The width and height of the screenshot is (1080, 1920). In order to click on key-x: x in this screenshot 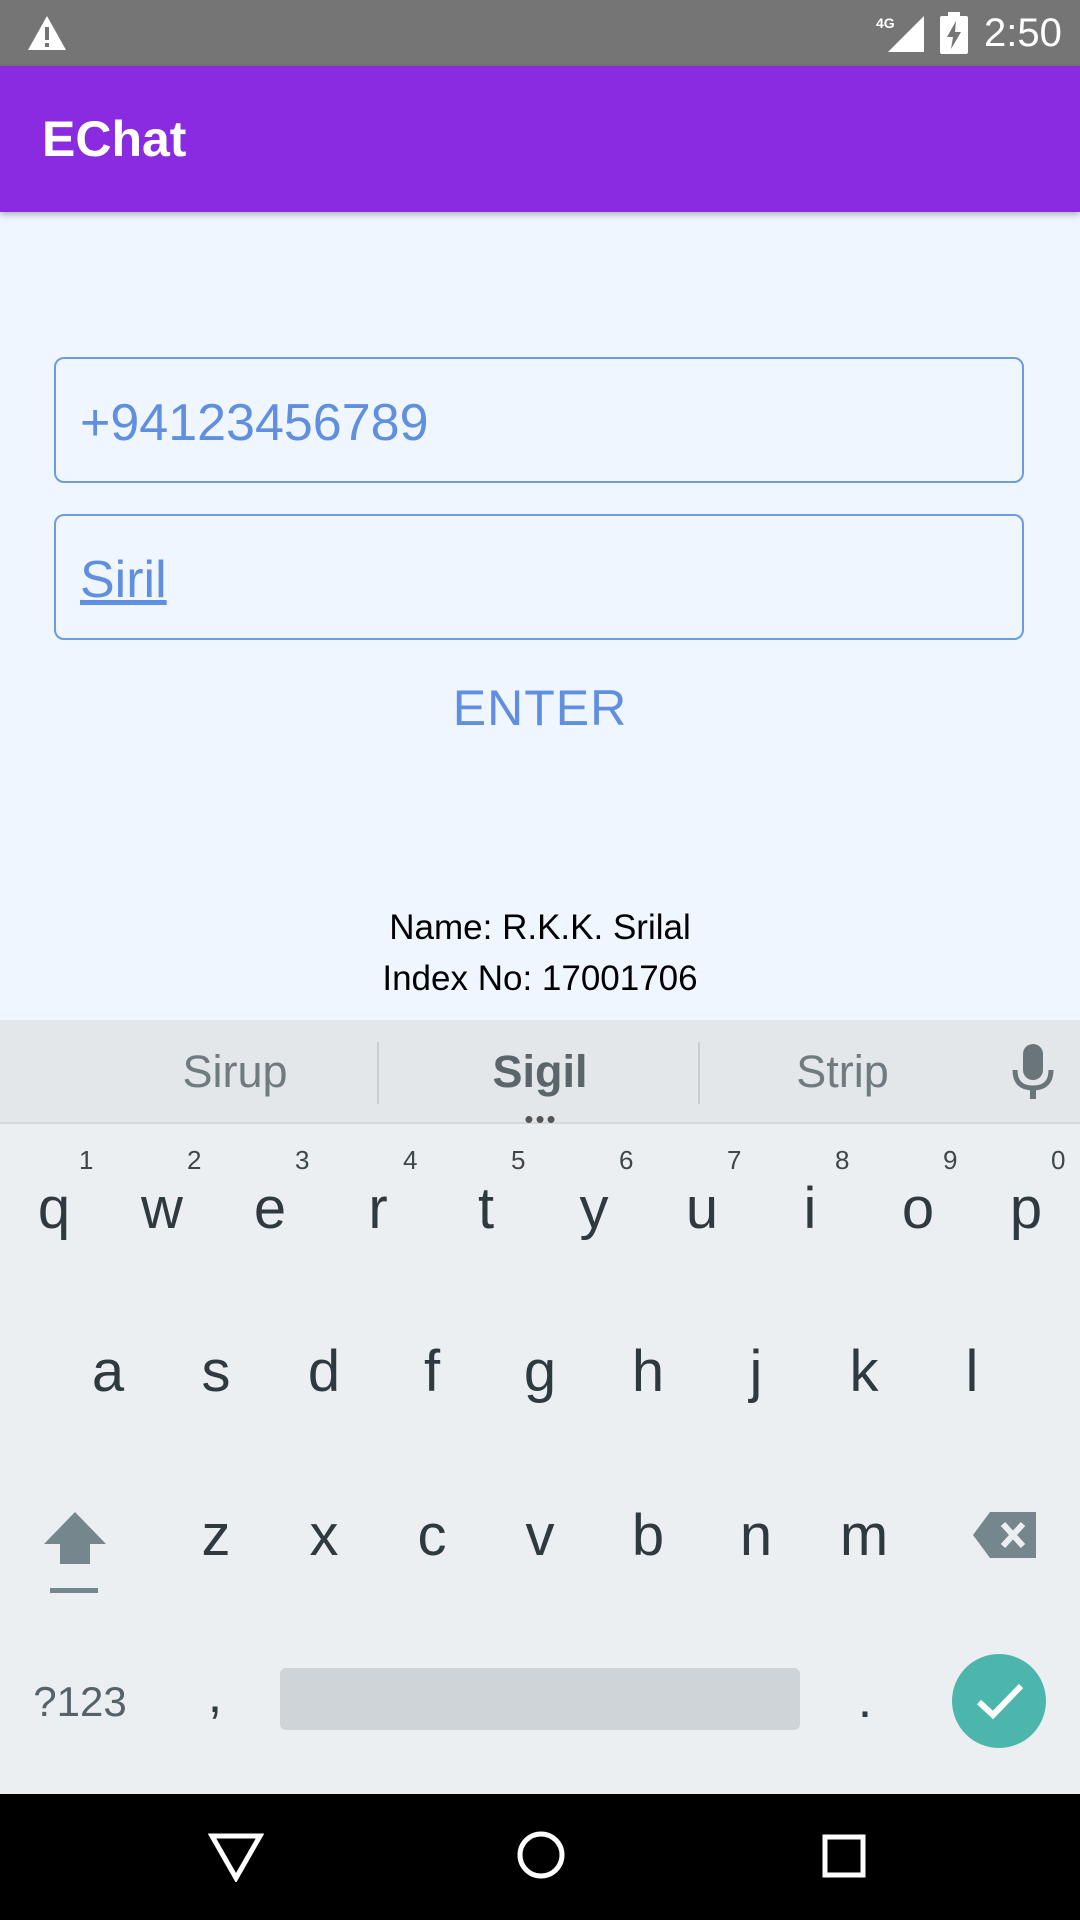, I will do `click(324, 1552)`.